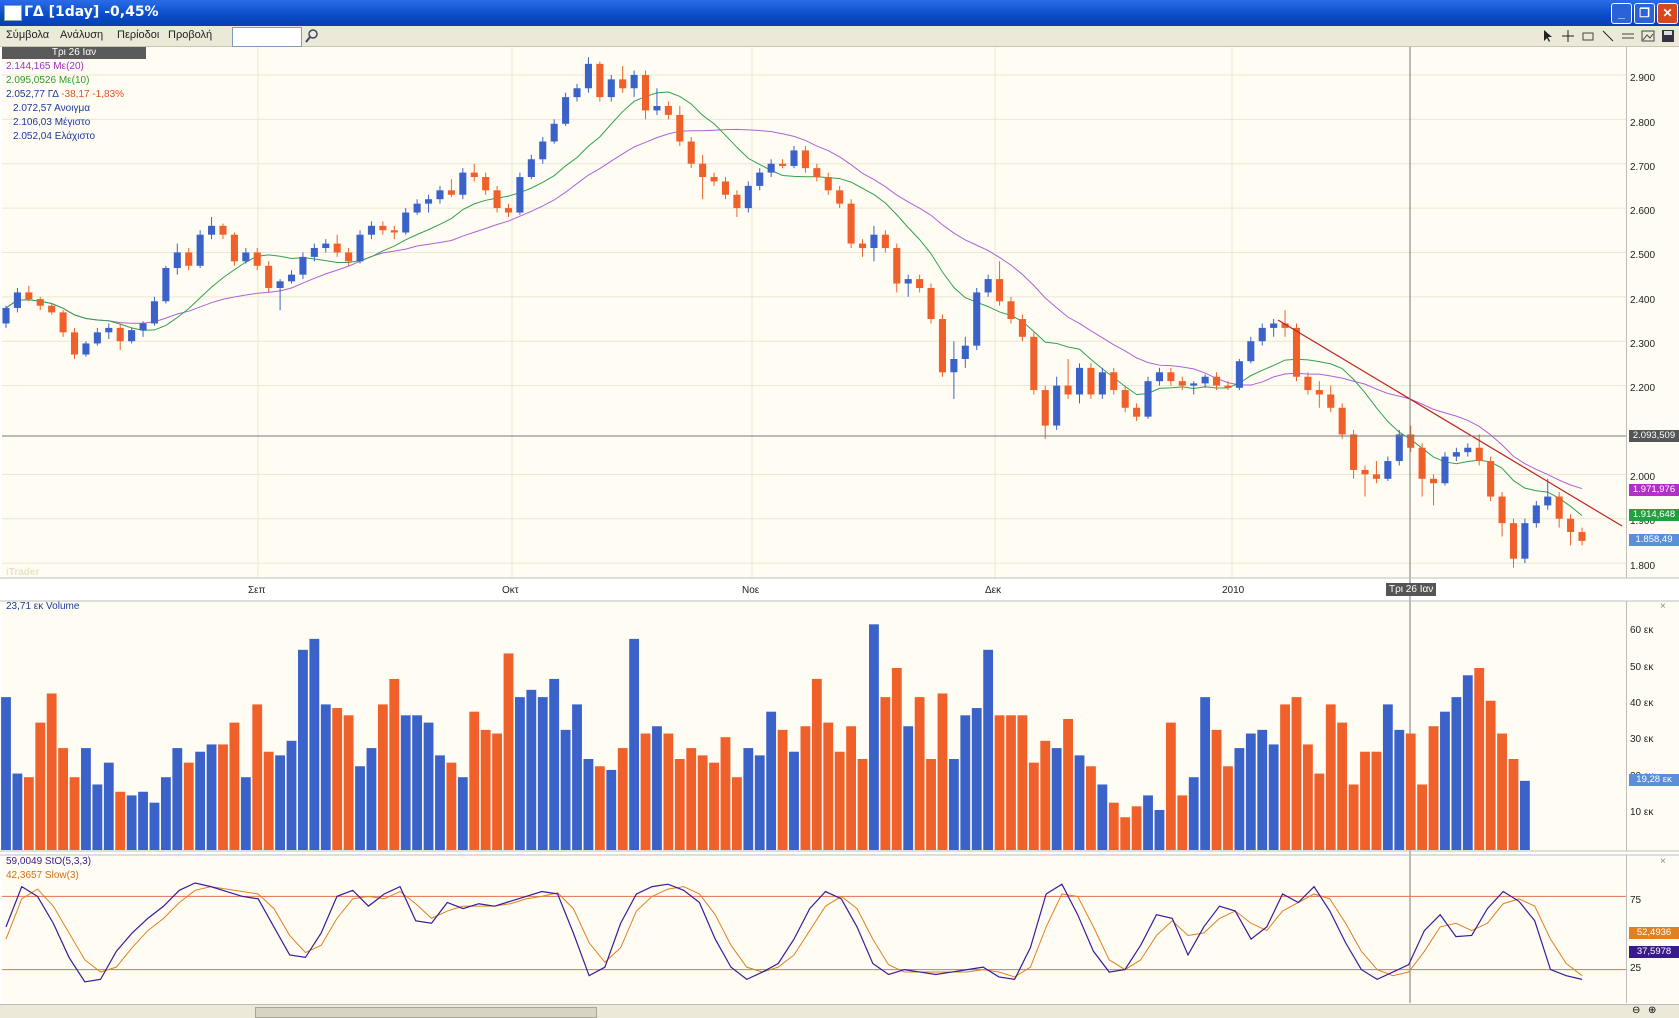  What do you see at coordinates (31, 80) in the screenshot?
I see `legend-ma10-value: 2.095,0526` at bounding box center [31, 80].